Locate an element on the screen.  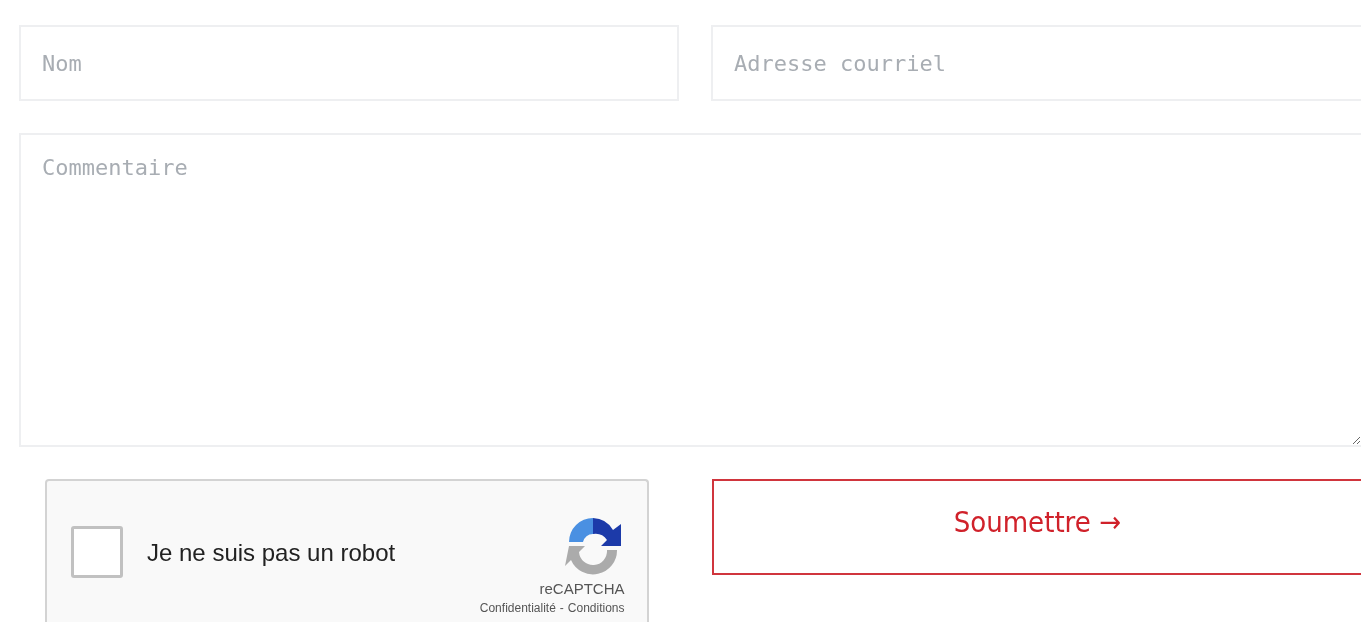
captcha-label: Je ne suis pas un robot is located at coordinates (272, 552).